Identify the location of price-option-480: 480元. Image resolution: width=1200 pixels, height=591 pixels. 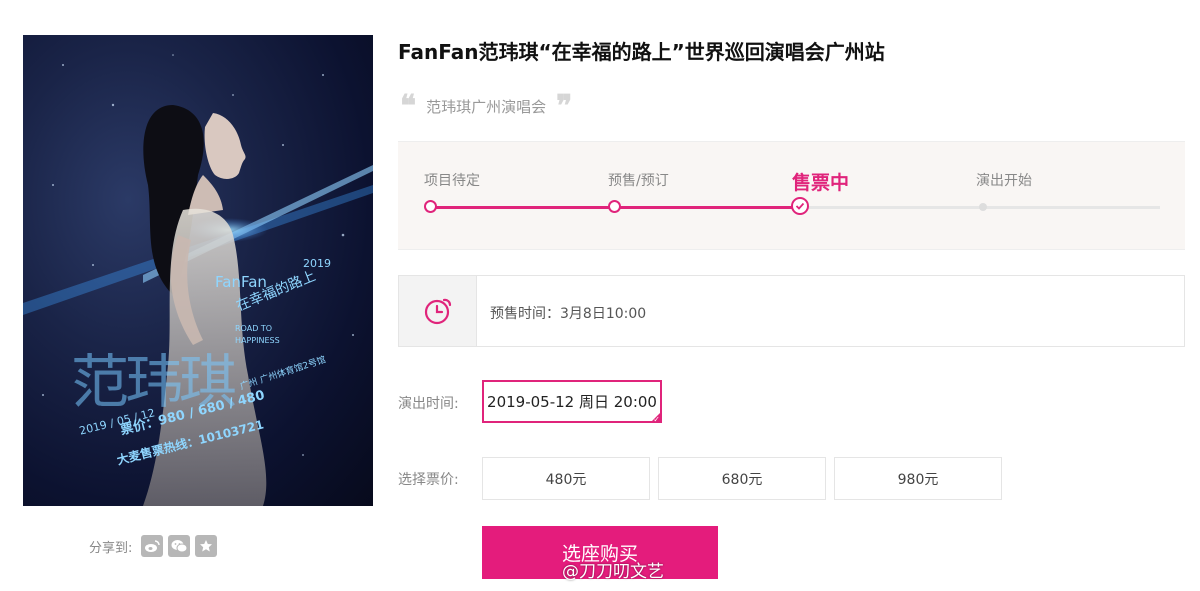
(566, 478).